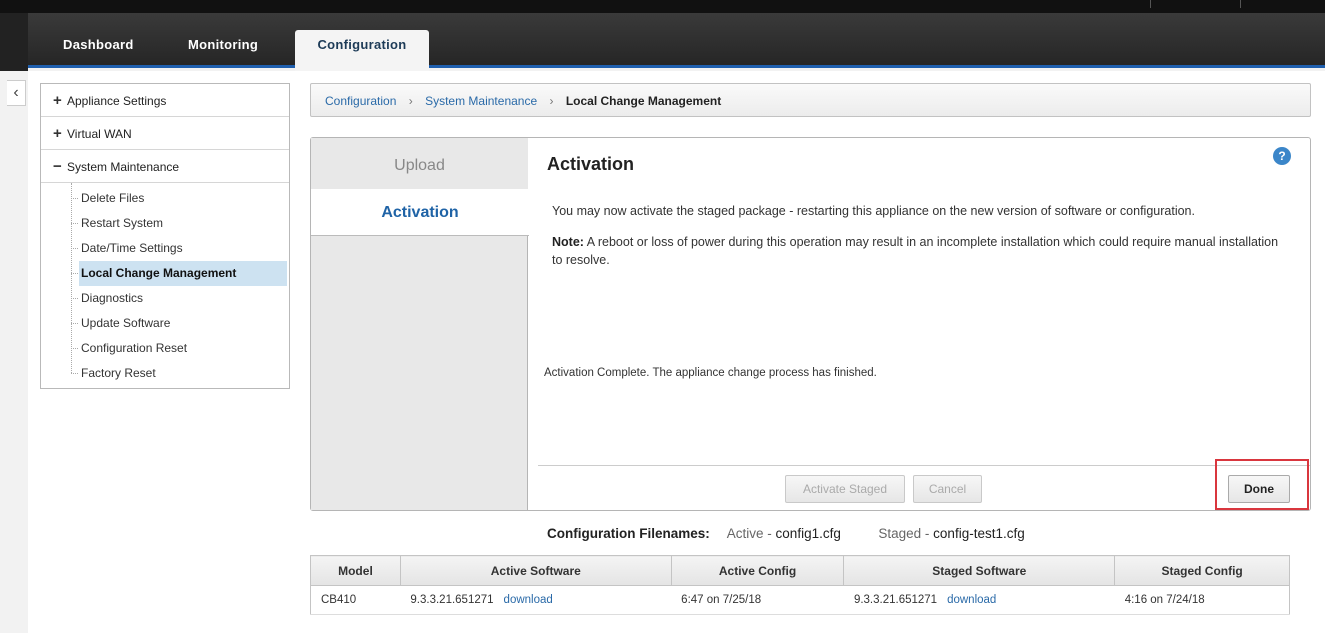  Describe the element at coordinates (355, 570) in the screenshot. I see `col-model: Model` at that location.